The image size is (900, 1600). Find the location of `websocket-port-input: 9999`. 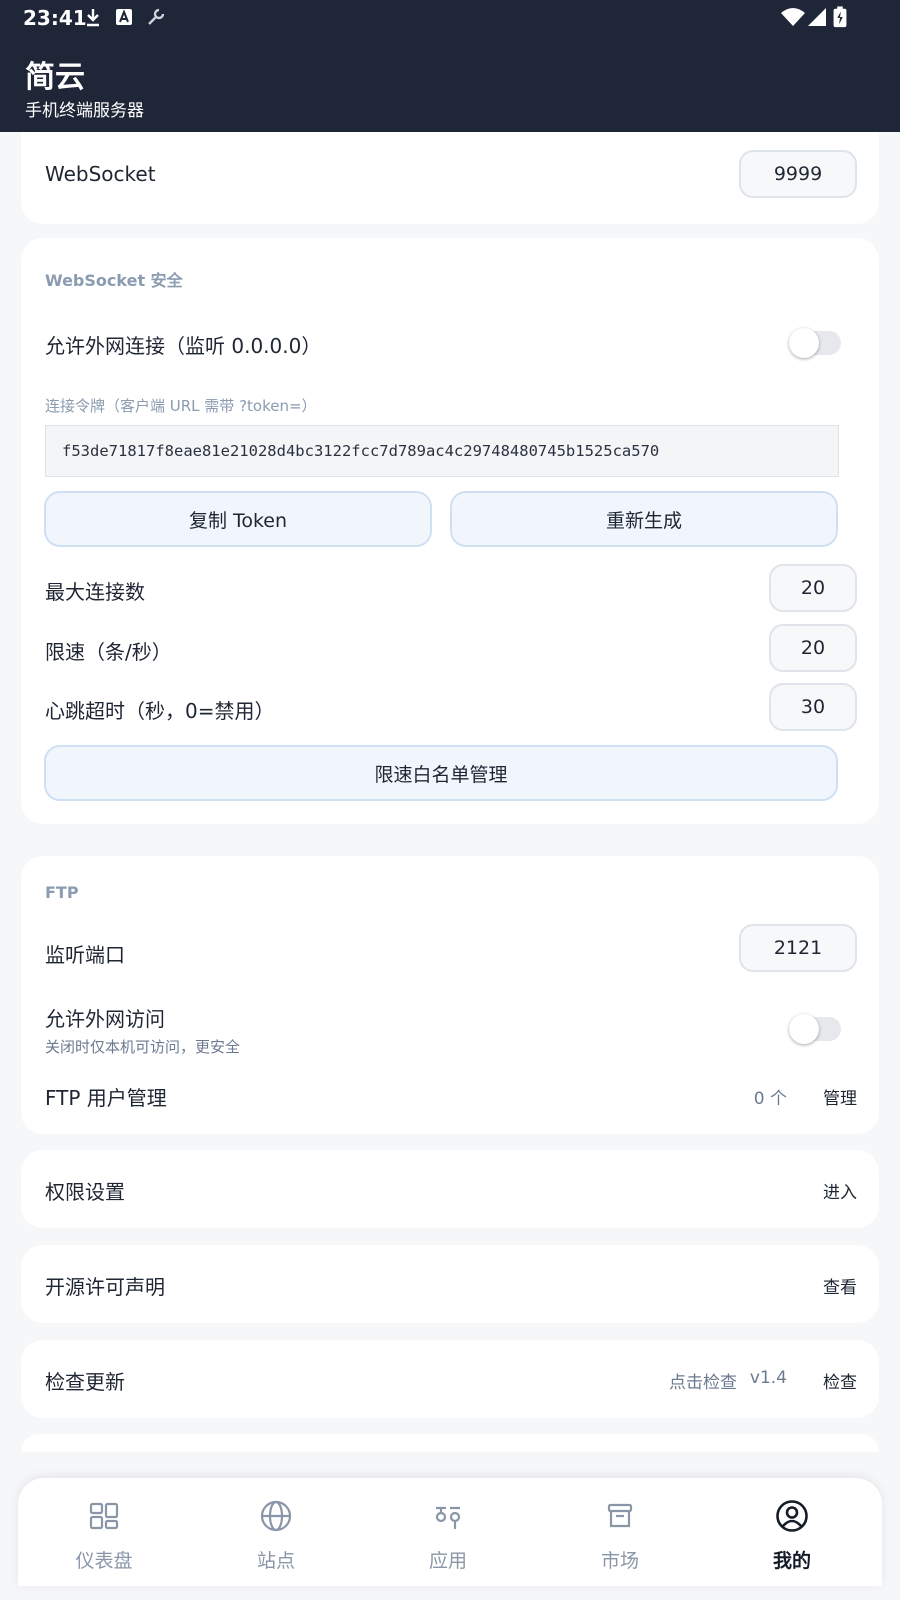

websocket-port-input: 9999 is located at coordinates (798, 174).